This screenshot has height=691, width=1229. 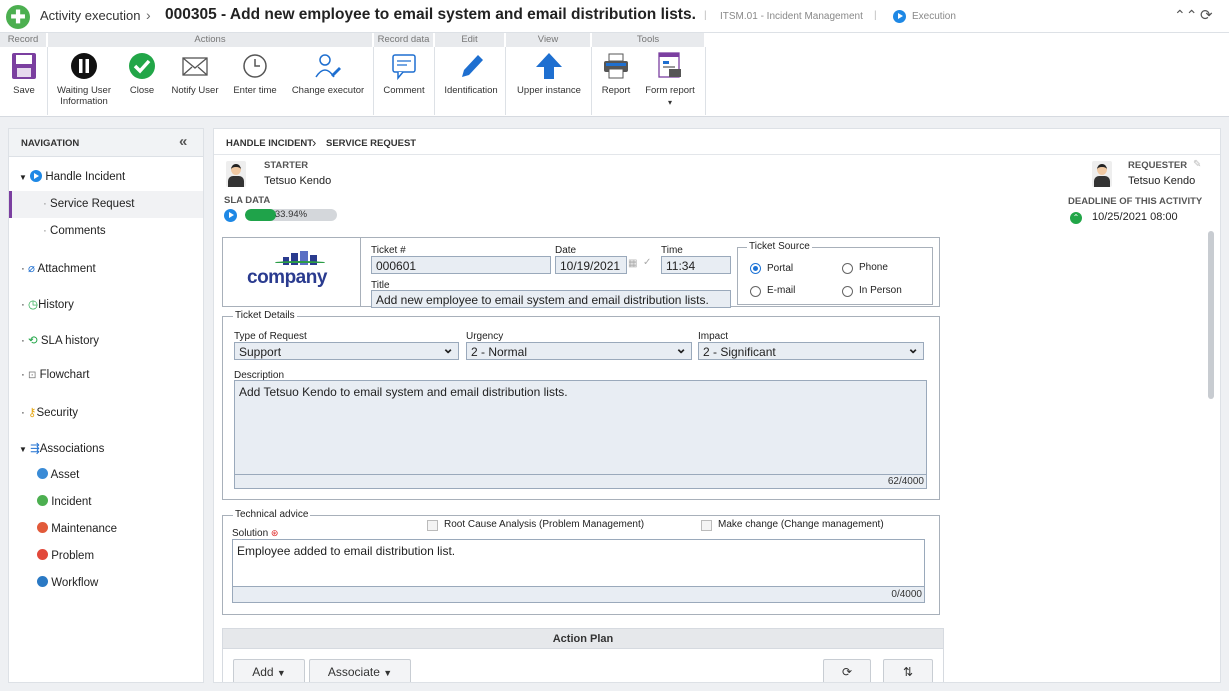 I want to click on comment-icon, so click(x=404, y=67).